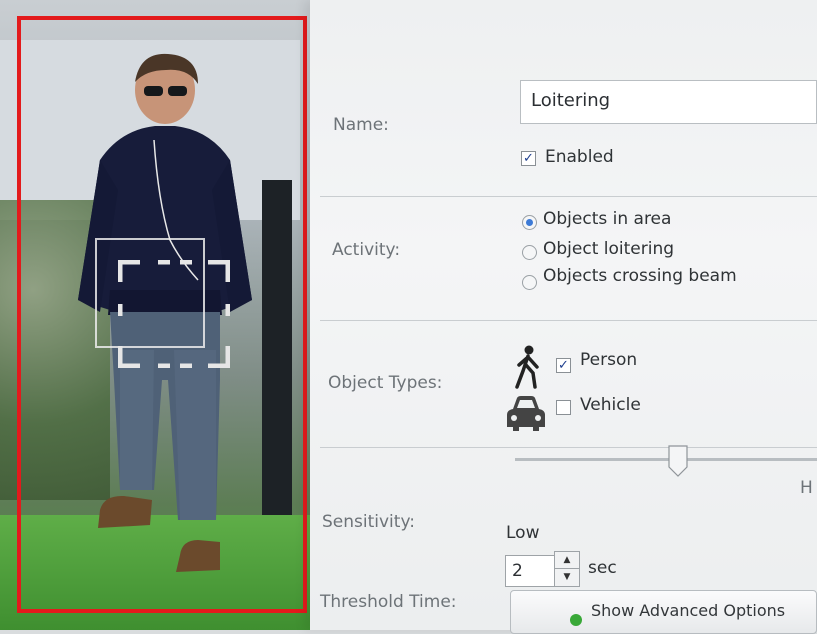 The image size is (817, 634). What do you see at coordinates (668, 102) in the screenshot?
I see `name-input: Loitering` at bounding box center [668, 102].